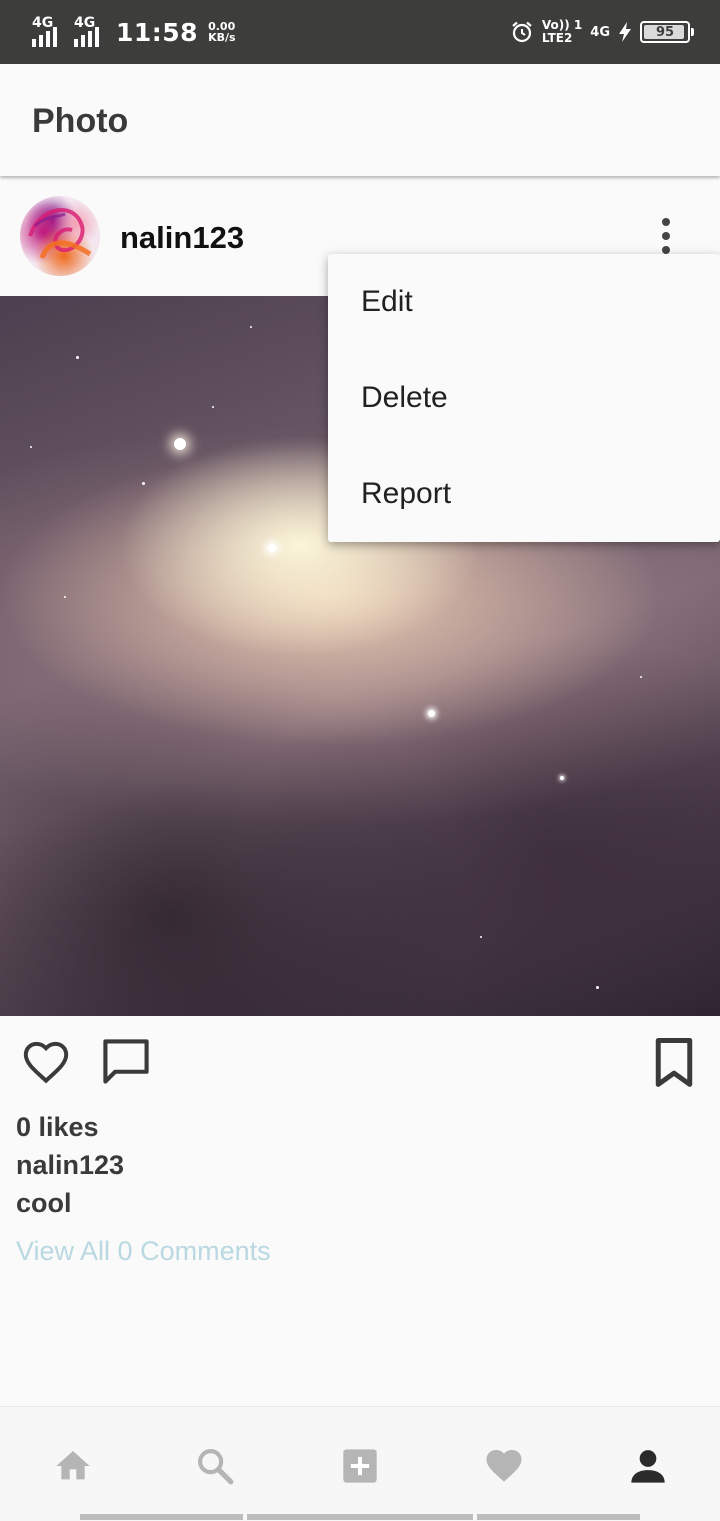 Image resolution: width=720 pixels, height=1521 pixels. Describe the element at coordinates (524, 494) in the screenshot. I see `menu-item-report: Report` at that location.